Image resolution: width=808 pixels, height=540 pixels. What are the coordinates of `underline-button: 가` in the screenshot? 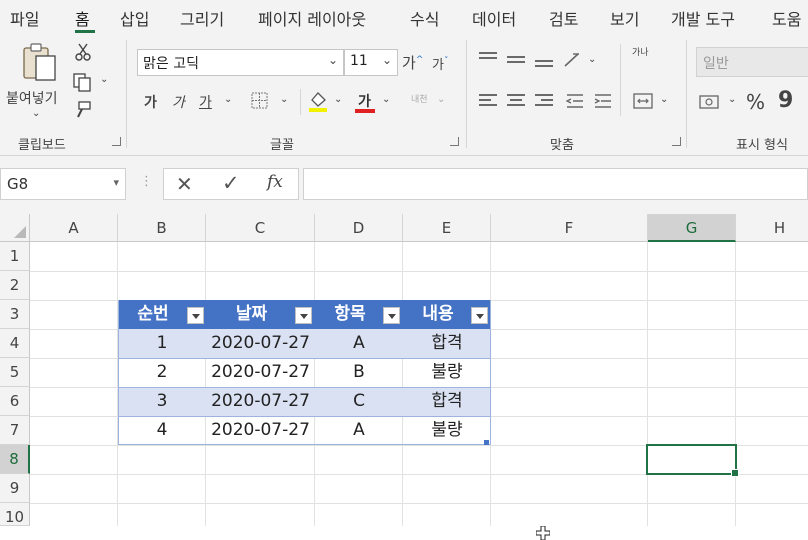 It's located at (205, 102).